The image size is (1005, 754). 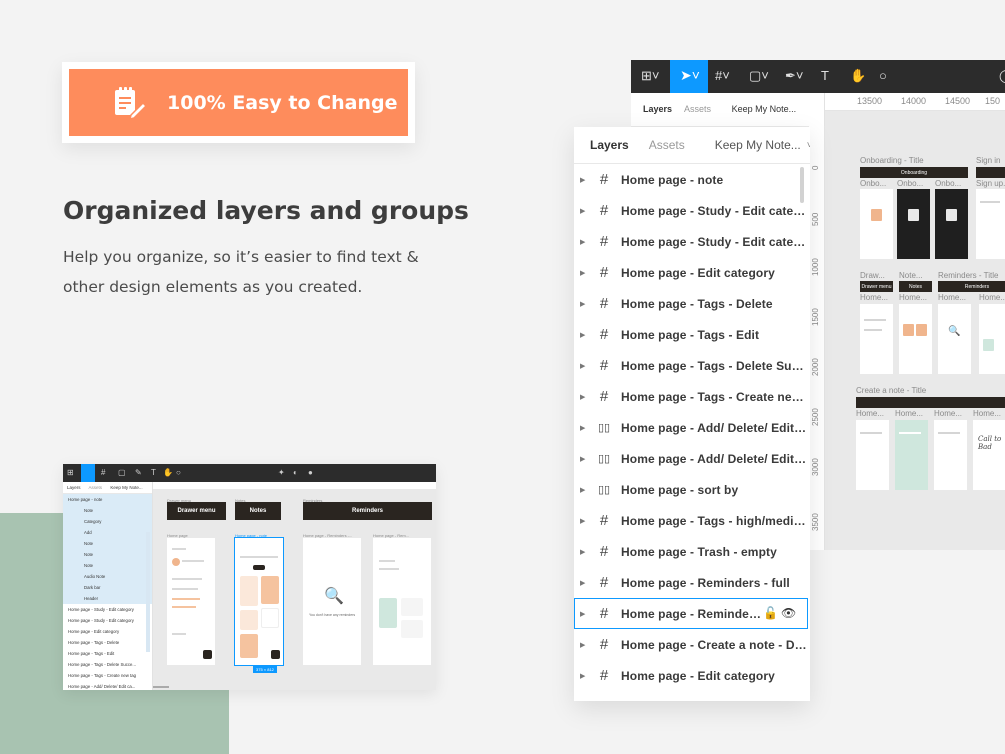 I want to click on move-tool-icon: ➤˅, so click(x=689, y=76).